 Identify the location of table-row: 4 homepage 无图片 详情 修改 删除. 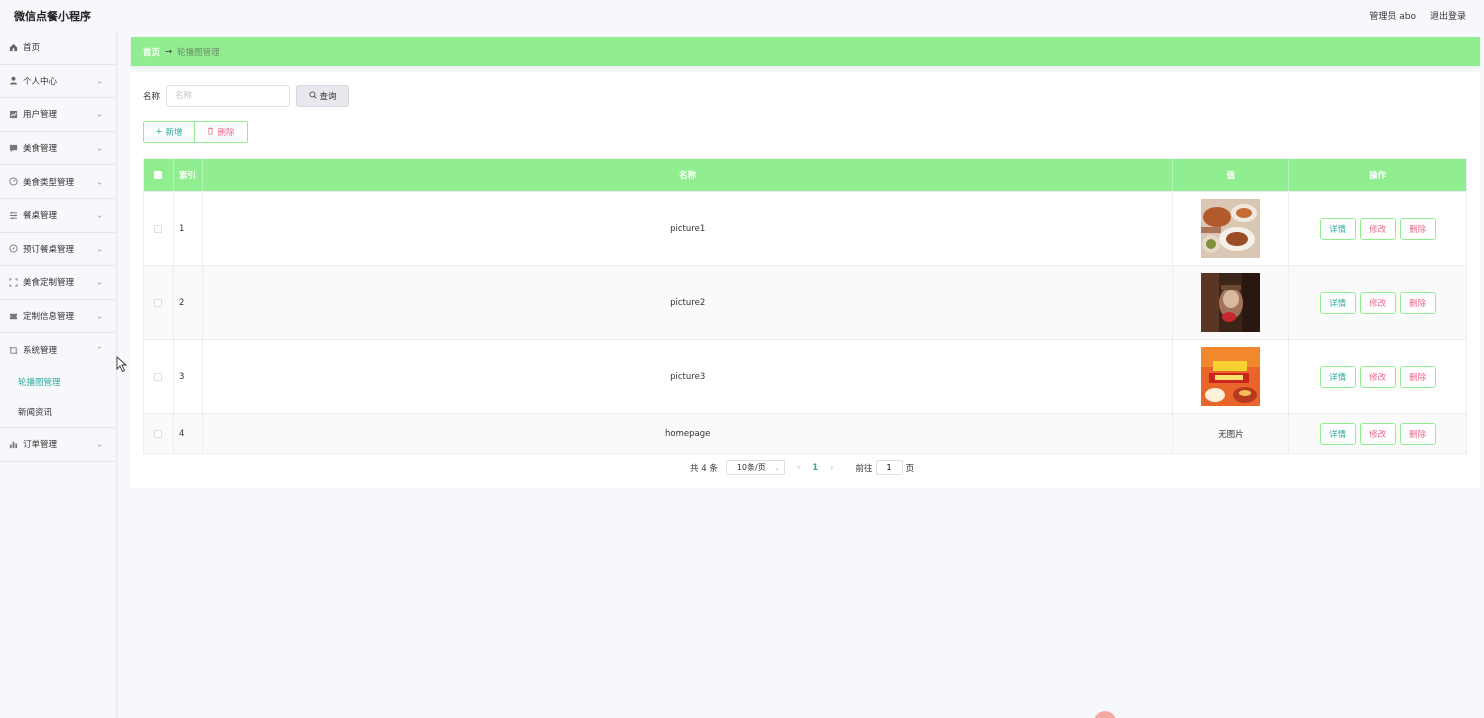
(805, 433).